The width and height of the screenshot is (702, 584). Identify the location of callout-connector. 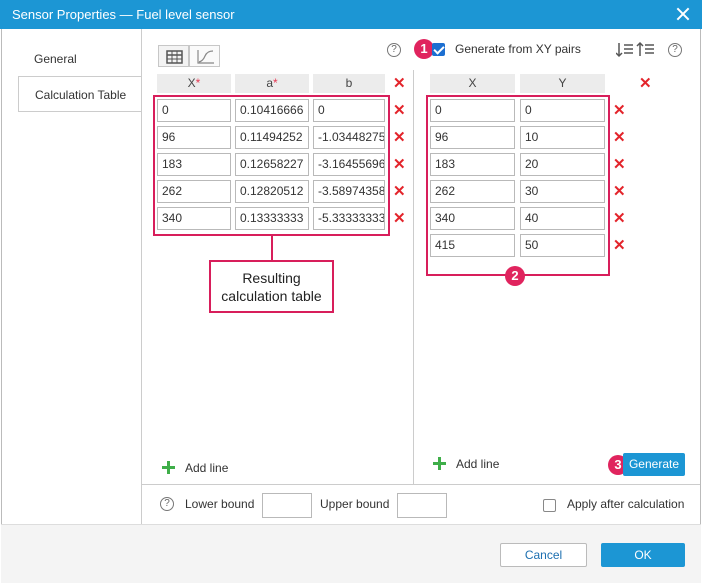
(272, 248).